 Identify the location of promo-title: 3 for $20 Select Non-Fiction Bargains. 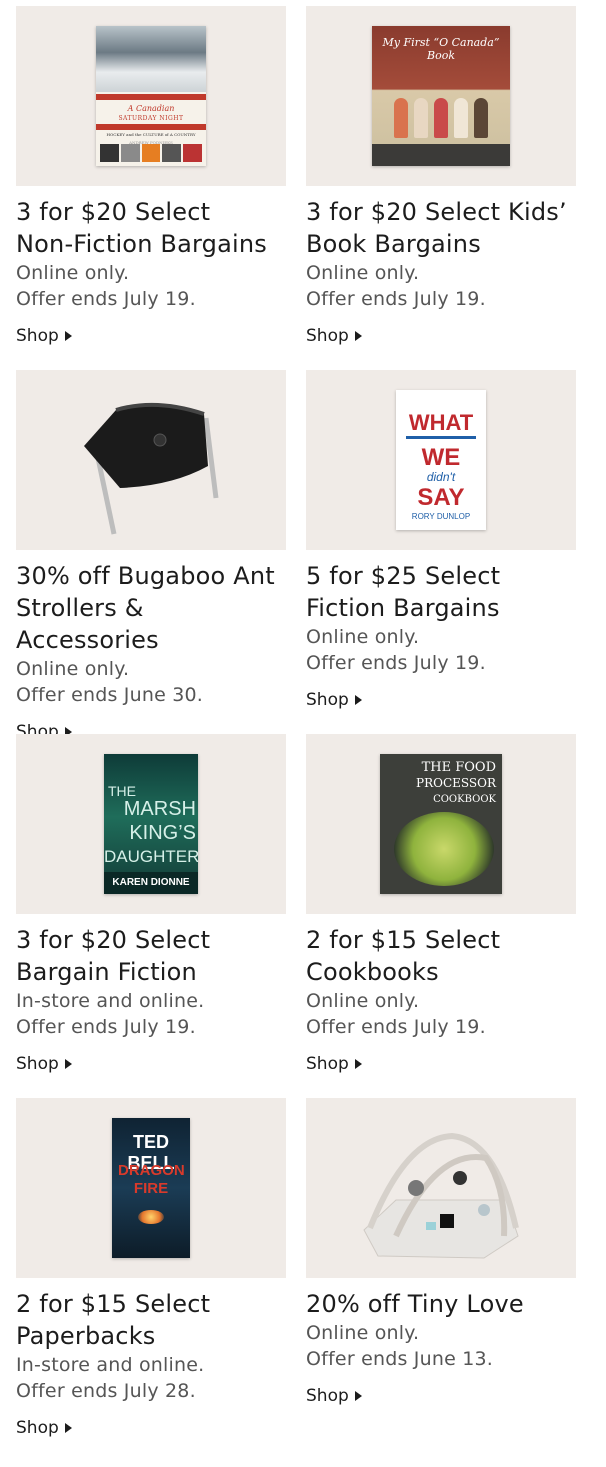
(151, 228).